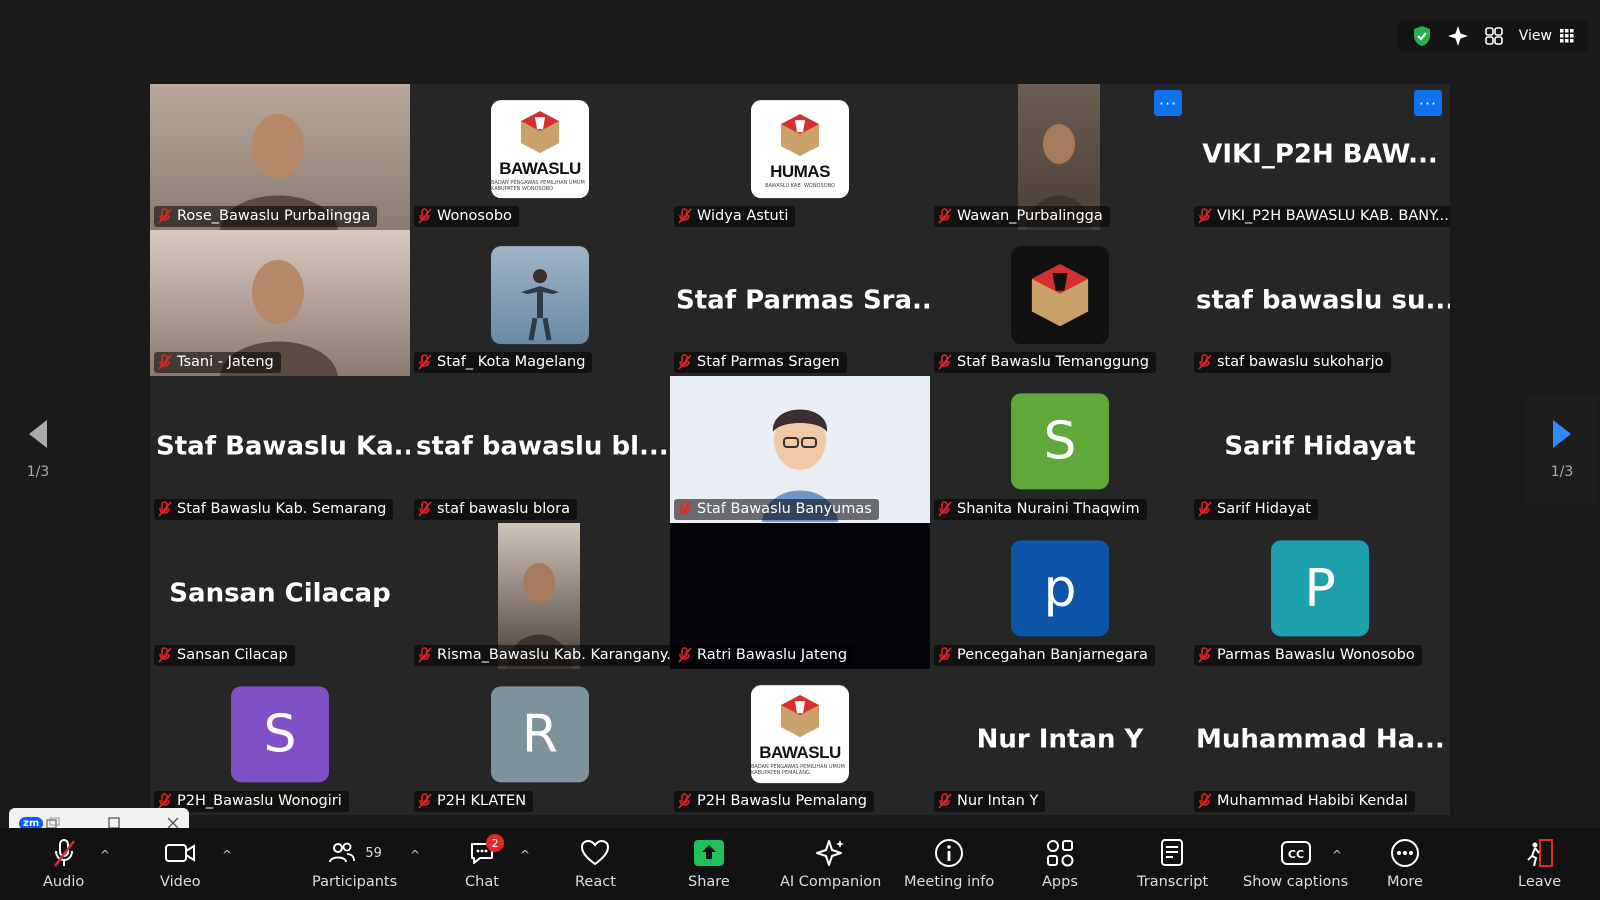 The height and width of the screenshot is (900, 1600). I want to click on meeting-info-button: Meeting info, so click(949, 864).